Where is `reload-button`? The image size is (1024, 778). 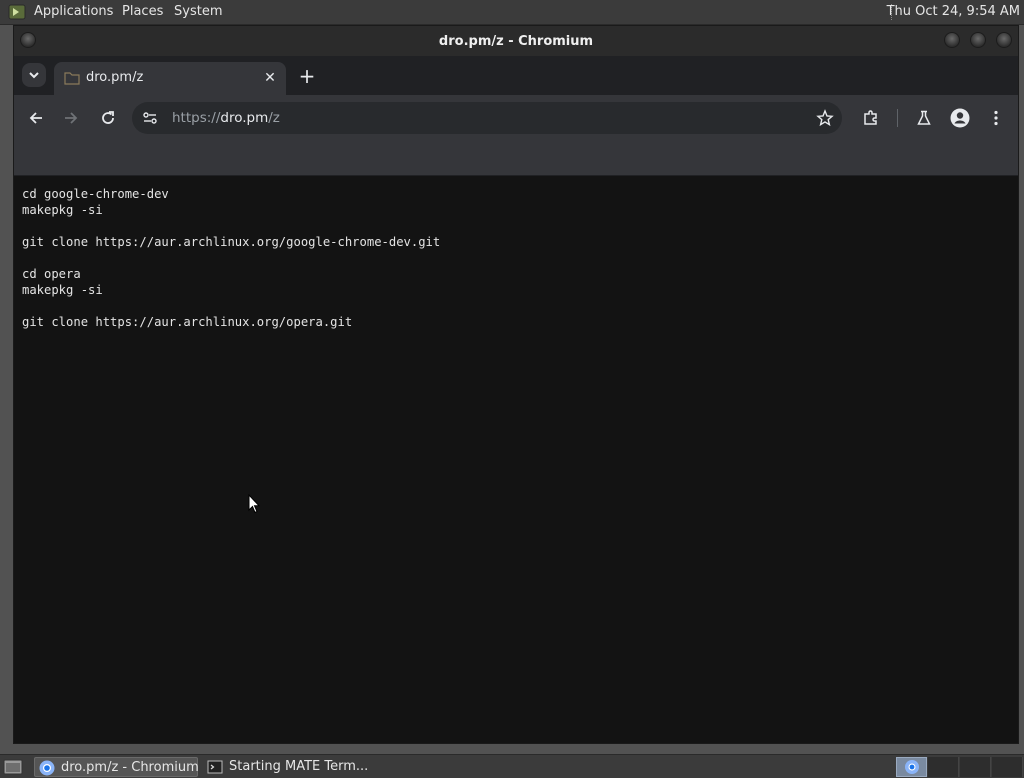 reload-button is located at coordinates (108, 118).